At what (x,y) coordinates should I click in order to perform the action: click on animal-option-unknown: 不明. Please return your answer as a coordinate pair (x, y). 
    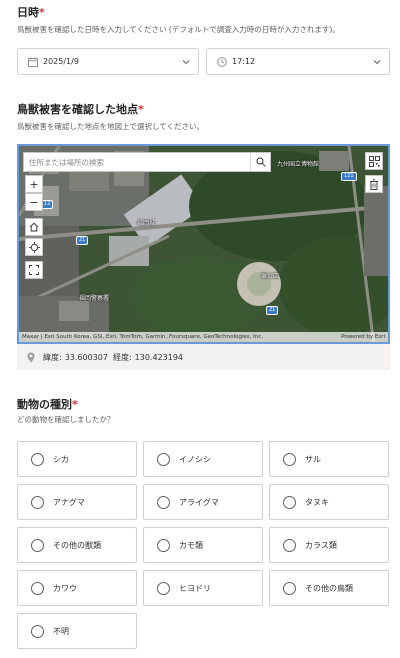
    Looking at the image, I should click on (77, 631).